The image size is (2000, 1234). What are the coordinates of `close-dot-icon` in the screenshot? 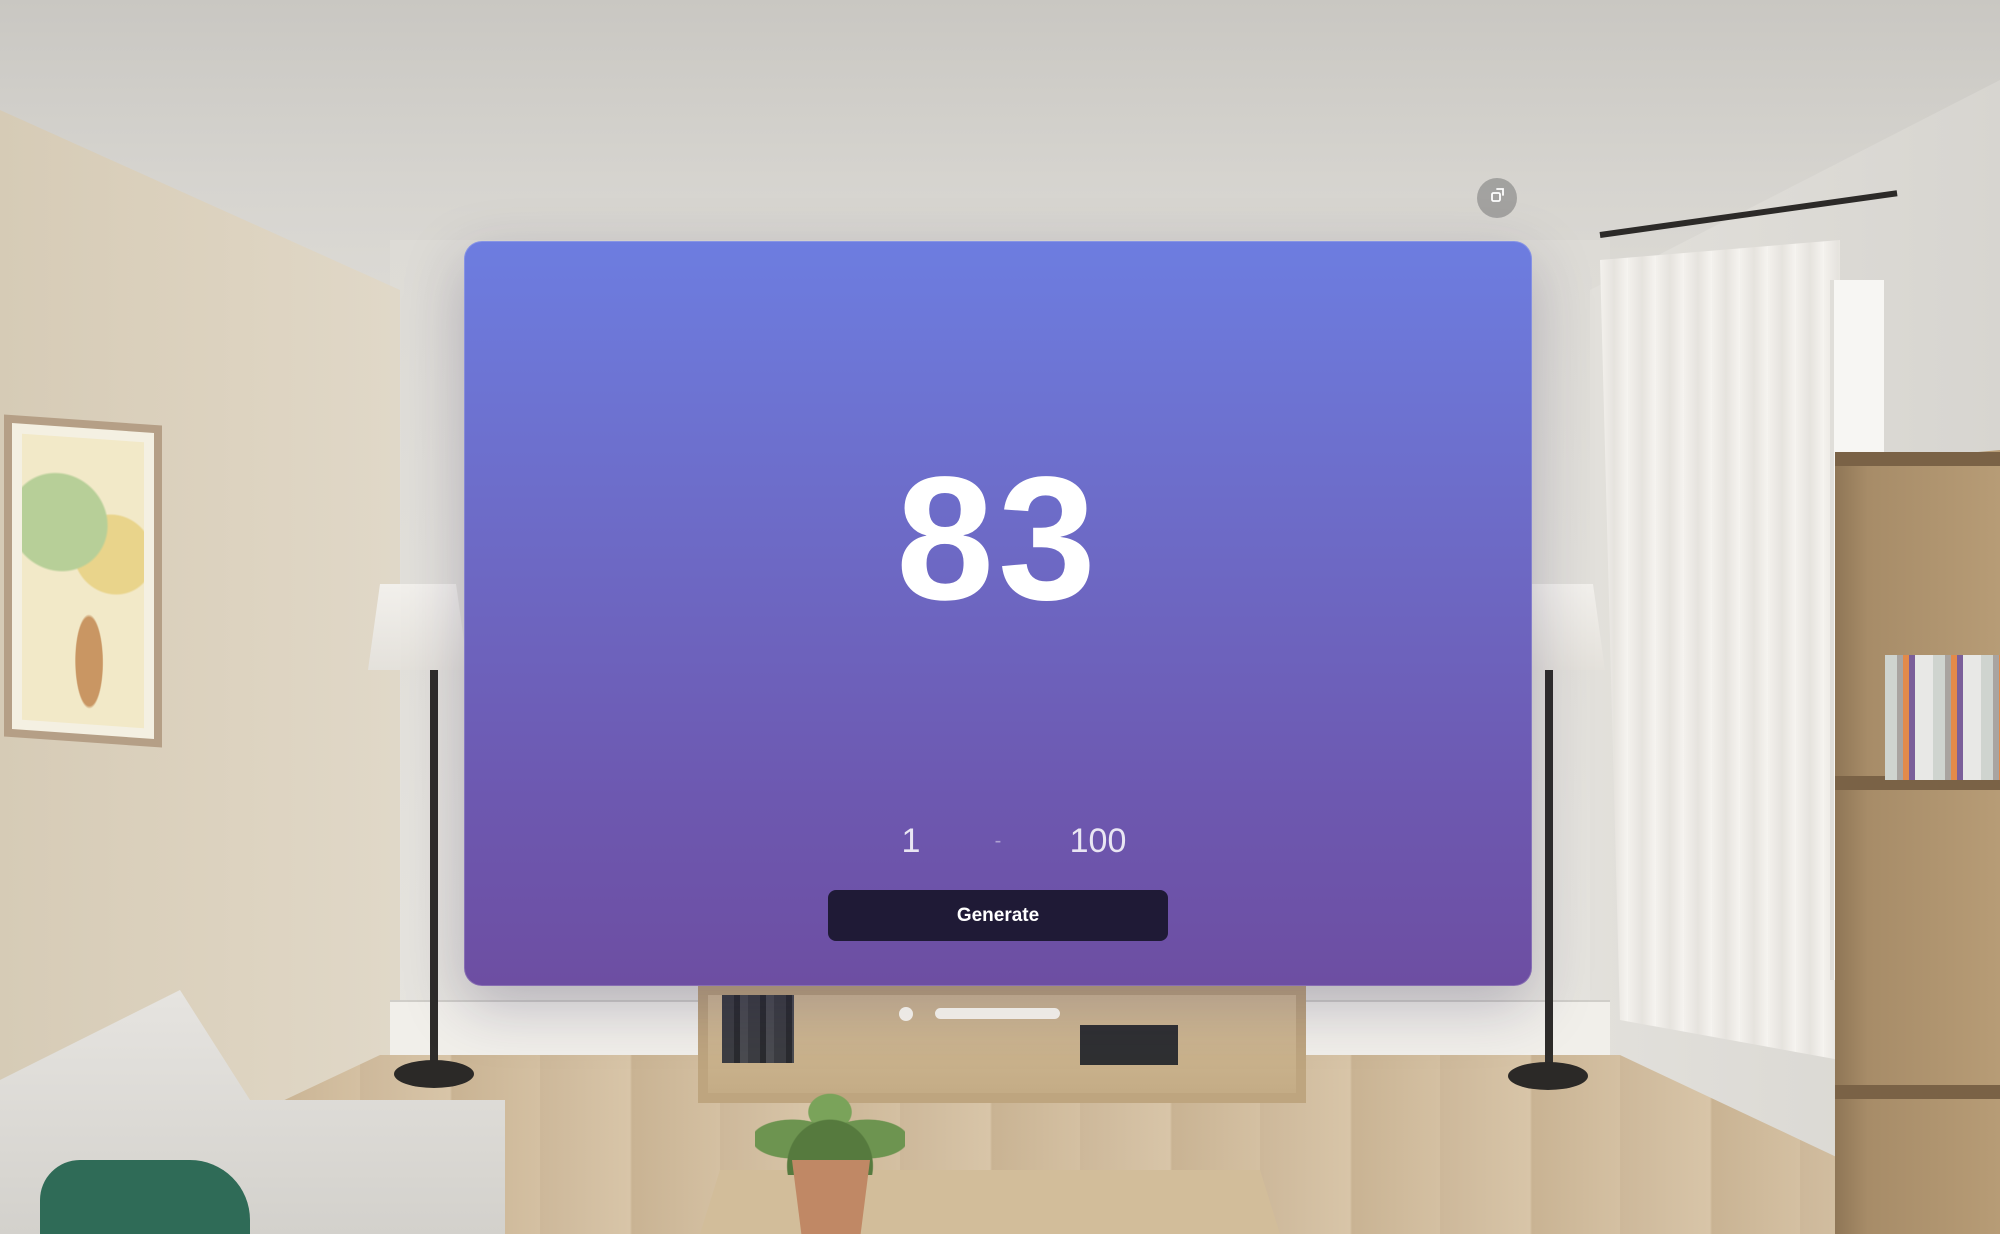 It's located at (906, 1014).